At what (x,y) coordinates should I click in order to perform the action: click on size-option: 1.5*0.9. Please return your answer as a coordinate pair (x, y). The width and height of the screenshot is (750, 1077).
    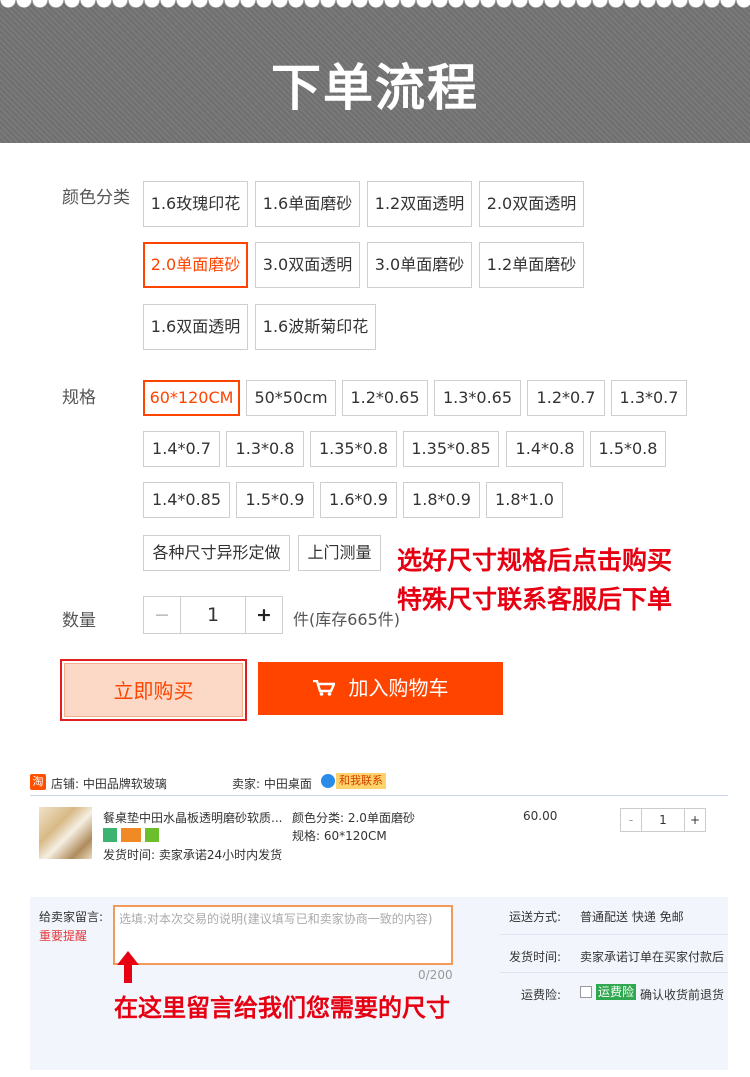
    Looking at the image, I should click on (275, 500).